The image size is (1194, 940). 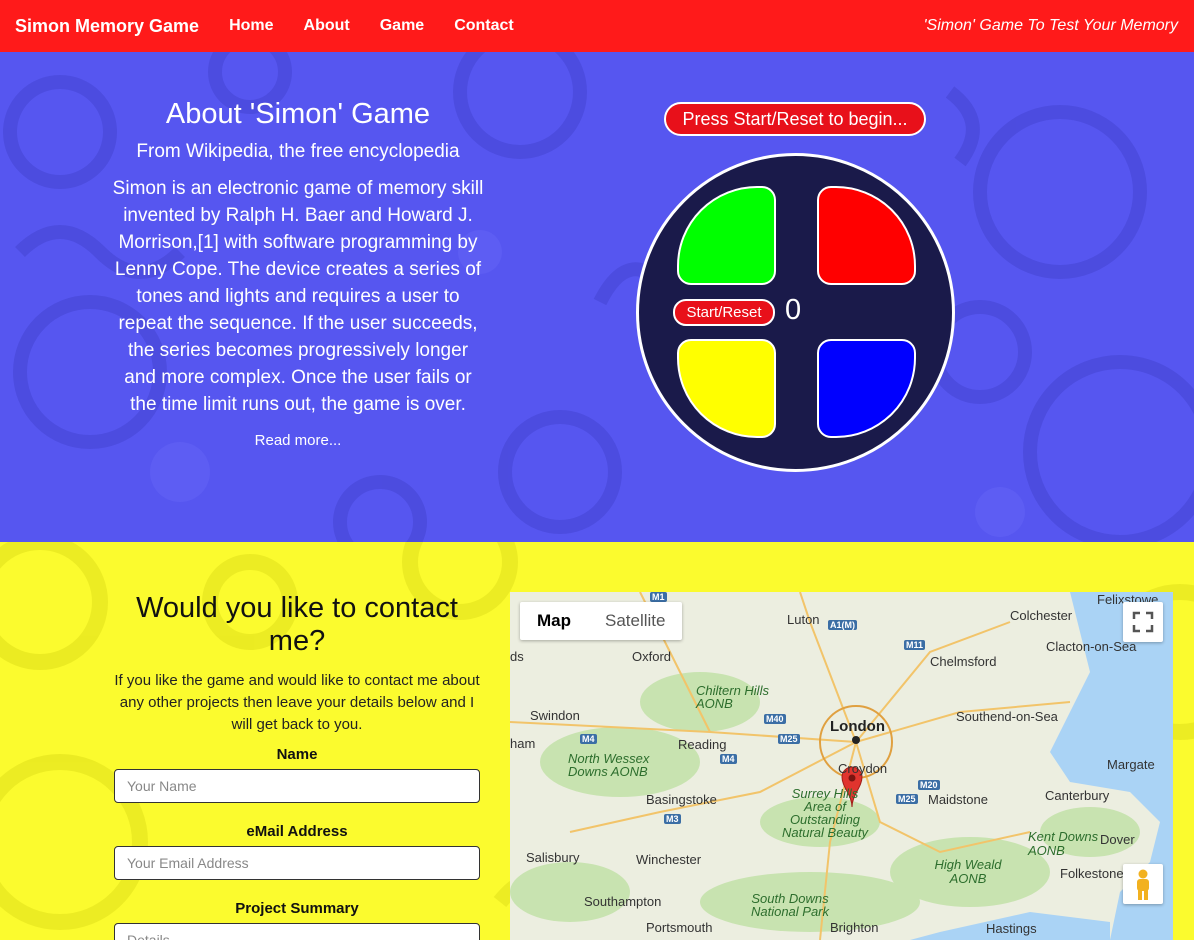 What do you see at coordinates (866, 235) in the screenshot?
I see `red-pad` at bounding box center [866, 235].